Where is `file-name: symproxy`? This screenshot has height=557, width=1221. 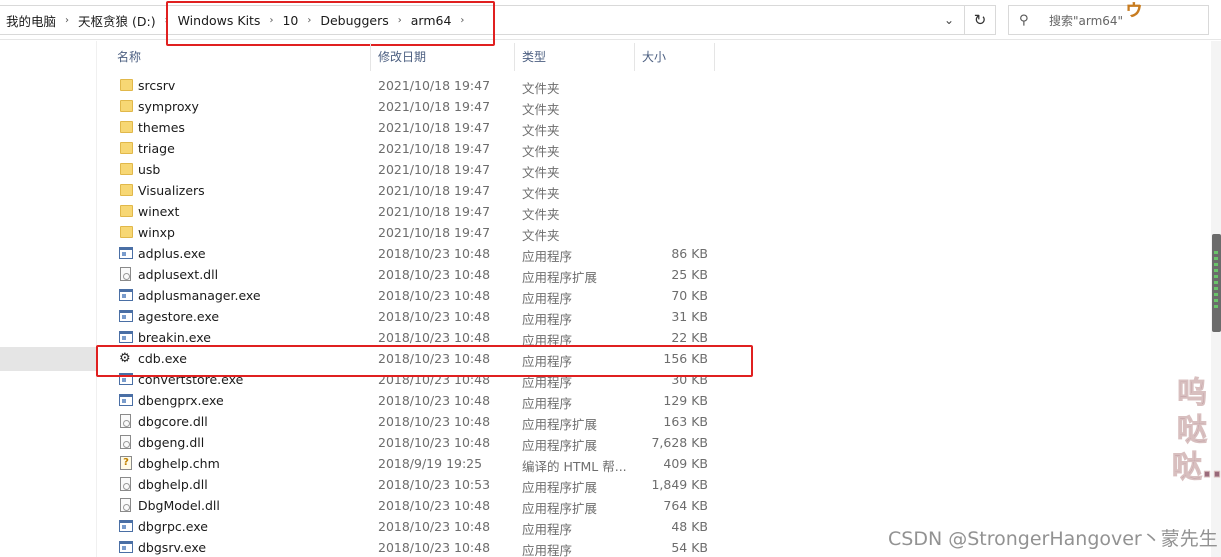 file-name: symproxy is located at coordinates (168, 106).